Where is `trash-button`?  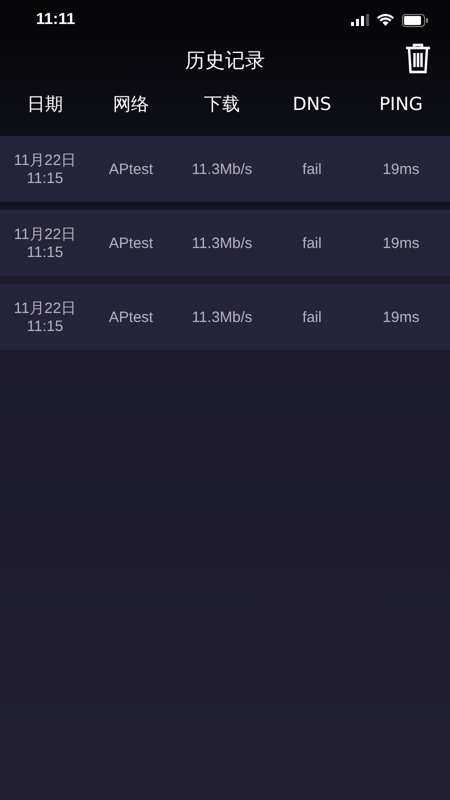
trash-button is located at coordinates (418, 58).